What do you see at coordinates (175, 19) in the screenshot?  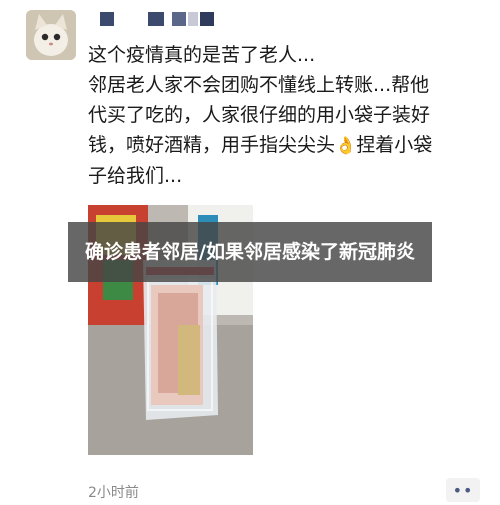 I see `username-blurred` at bounding box center [175, 19].